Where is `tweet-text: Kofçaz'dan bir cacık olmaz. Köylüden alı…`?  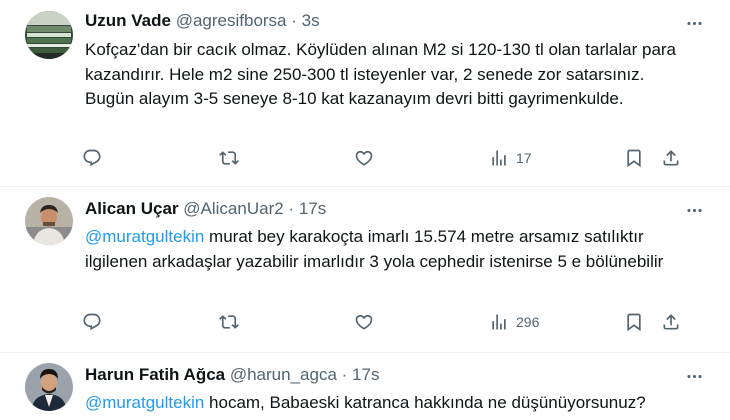
tweet-text: Kofçaz'dan bir cacık olmaz. Köylüden alı… is located at coordinates (381, 74).